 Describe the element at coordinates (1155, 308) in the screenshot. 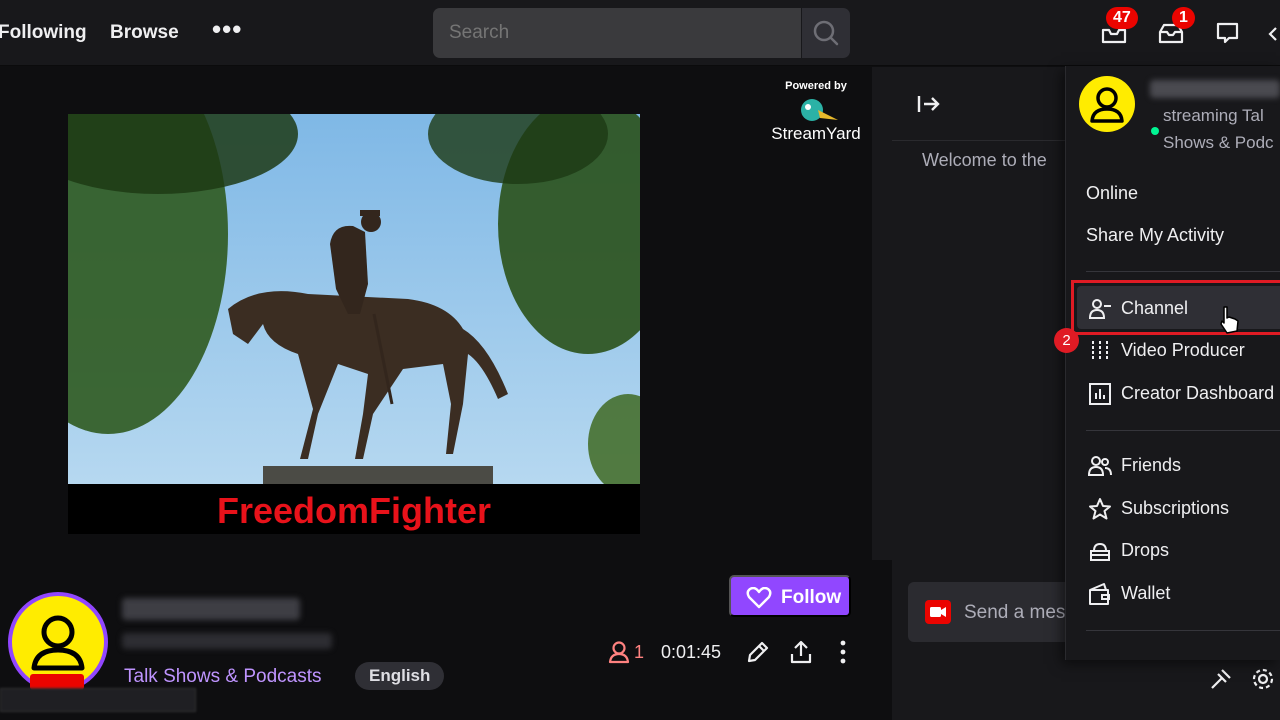

I see `menu-item-label: Channel` at that location.